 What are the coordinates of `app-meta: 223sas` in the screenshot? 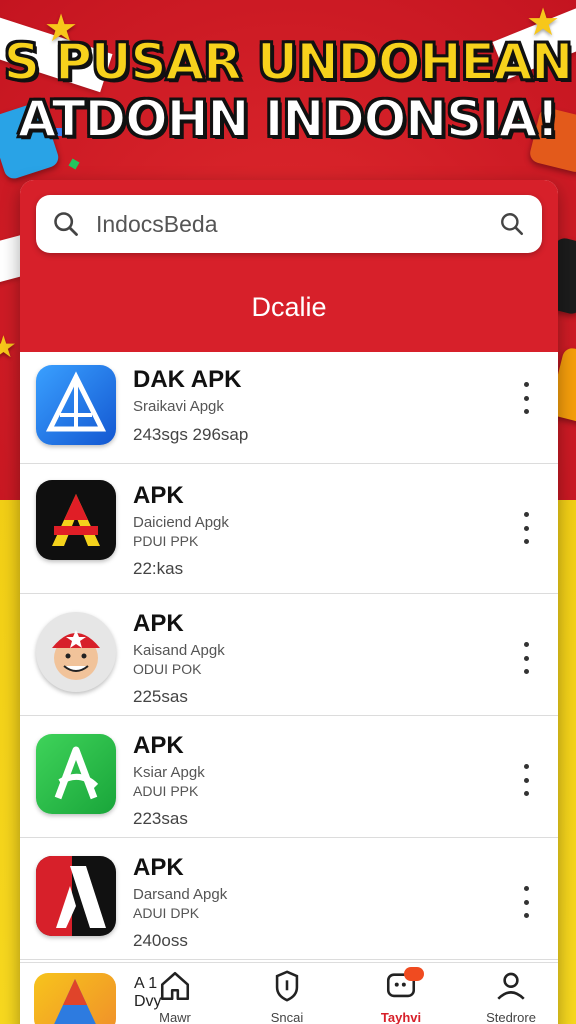 It's located at (160, 818).